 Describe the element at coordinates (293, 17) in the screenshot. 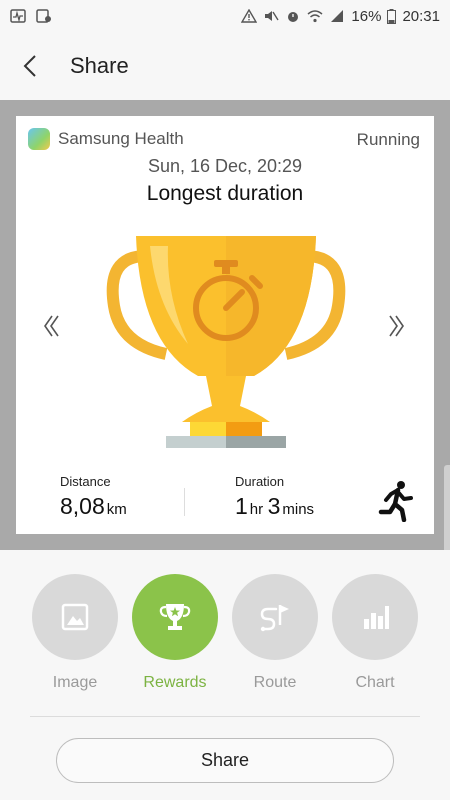

I see `alarm-icon` at that location.